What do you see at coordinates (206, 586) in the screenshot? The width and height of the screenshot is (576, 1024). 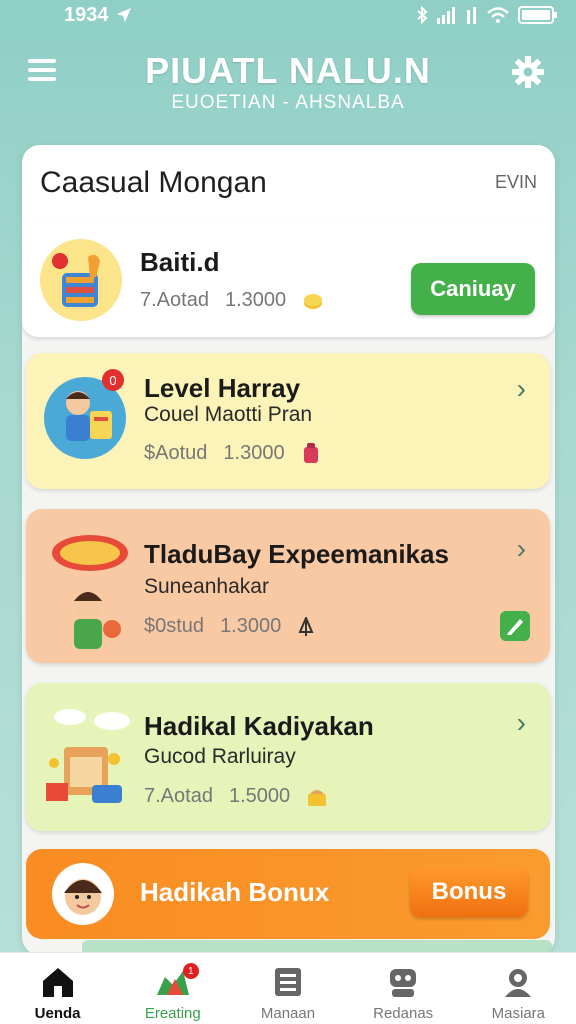 I see `card-subtitle: Suneanhakar` at bounding box center [206, 586].